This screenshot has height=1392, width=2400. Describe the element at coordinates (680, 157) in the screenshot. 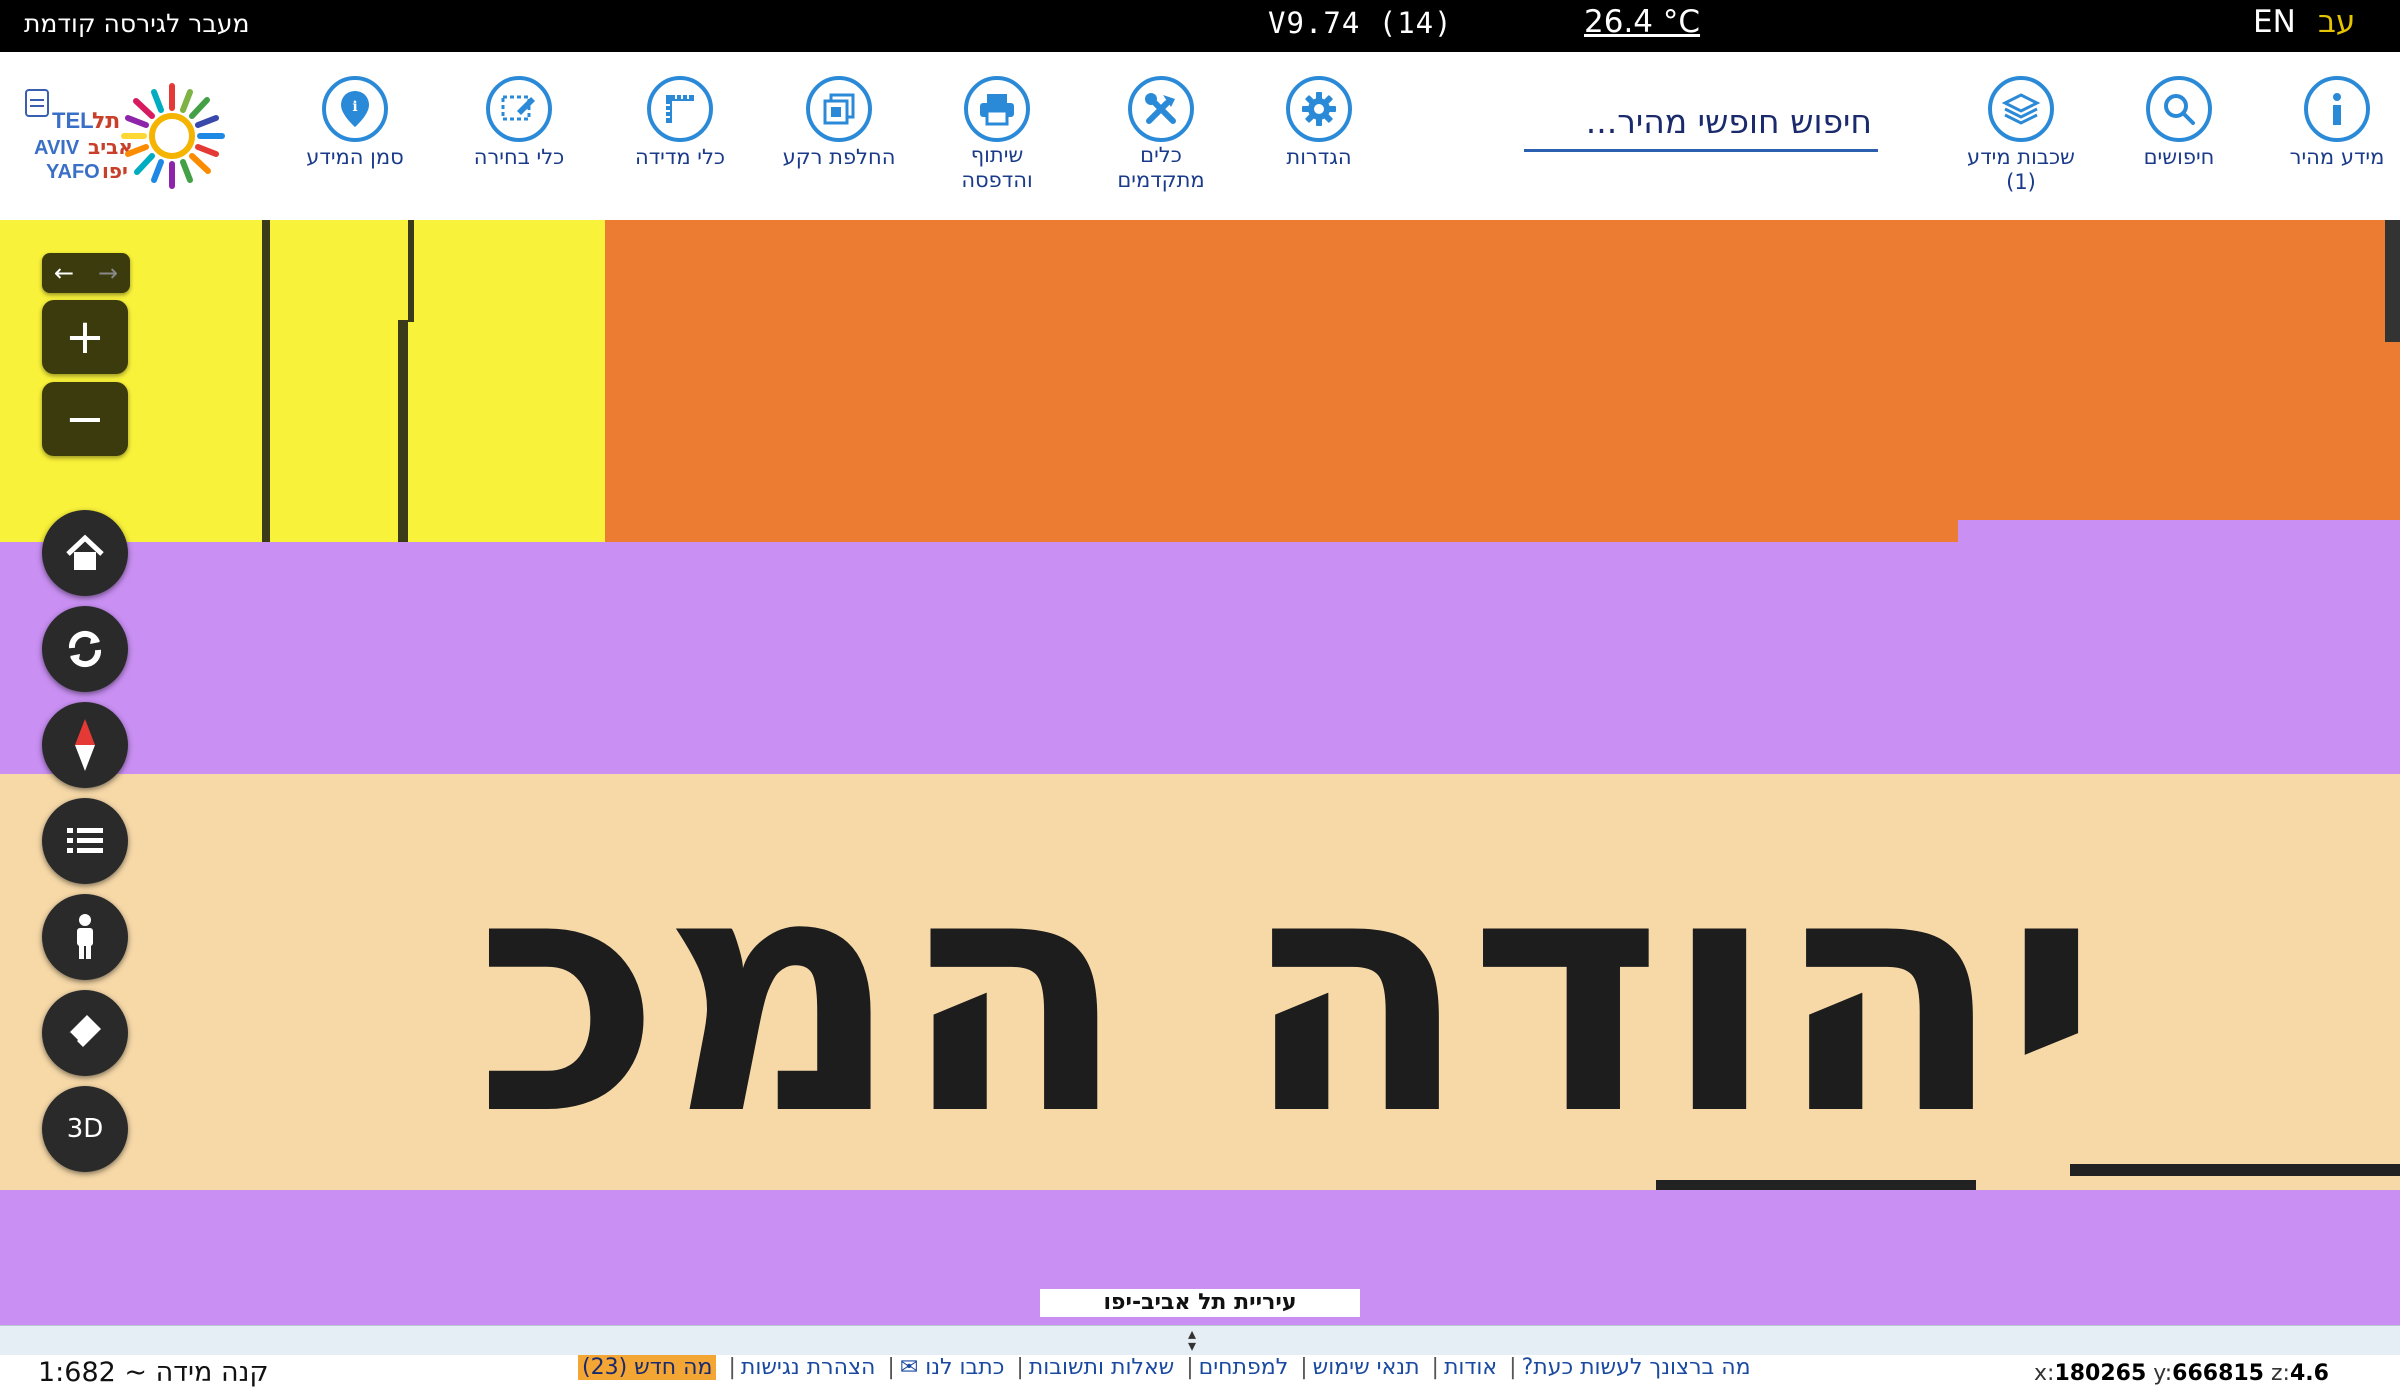

I see `tool-label: כלי מדידה` at that location.